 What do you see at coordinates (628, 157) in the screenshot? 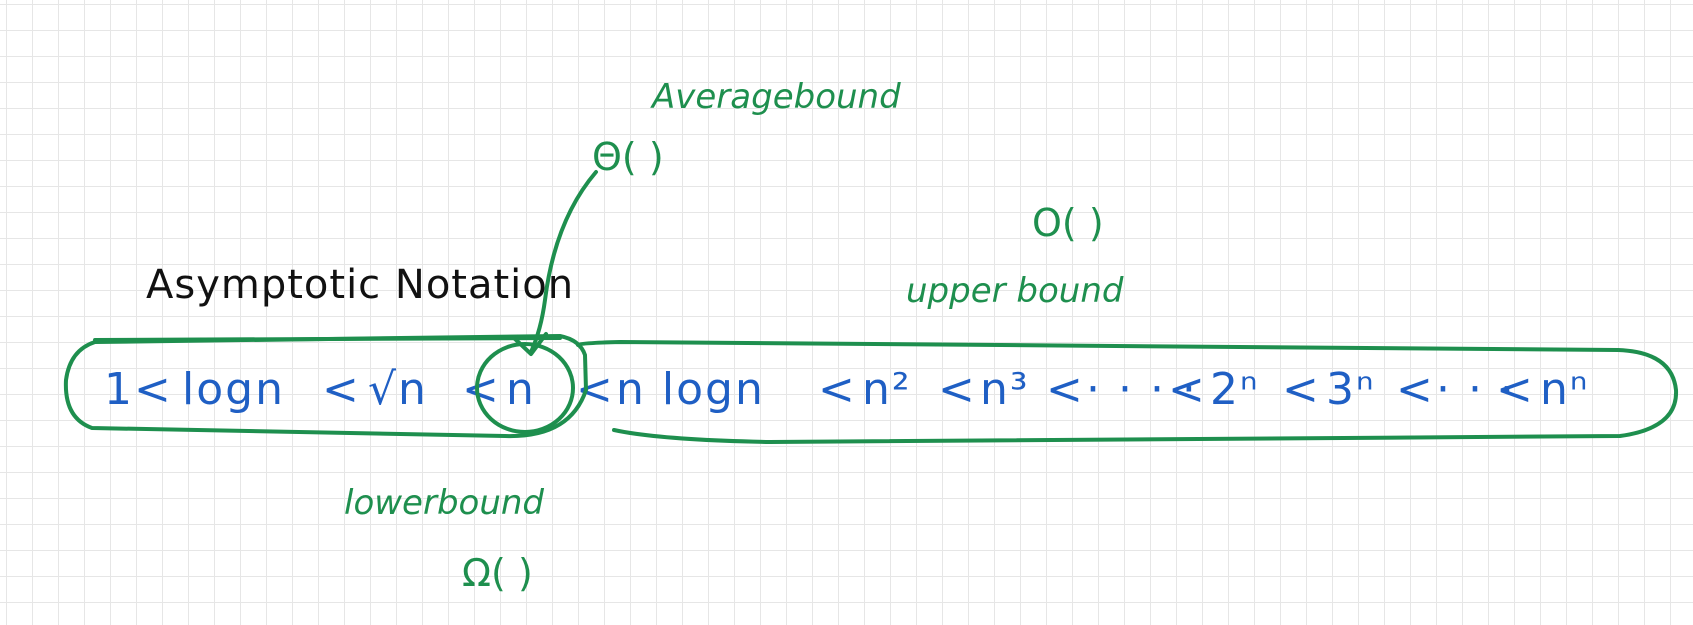
I see `average-bound-symbol: Θ( )` at bounding box center [628, 157].